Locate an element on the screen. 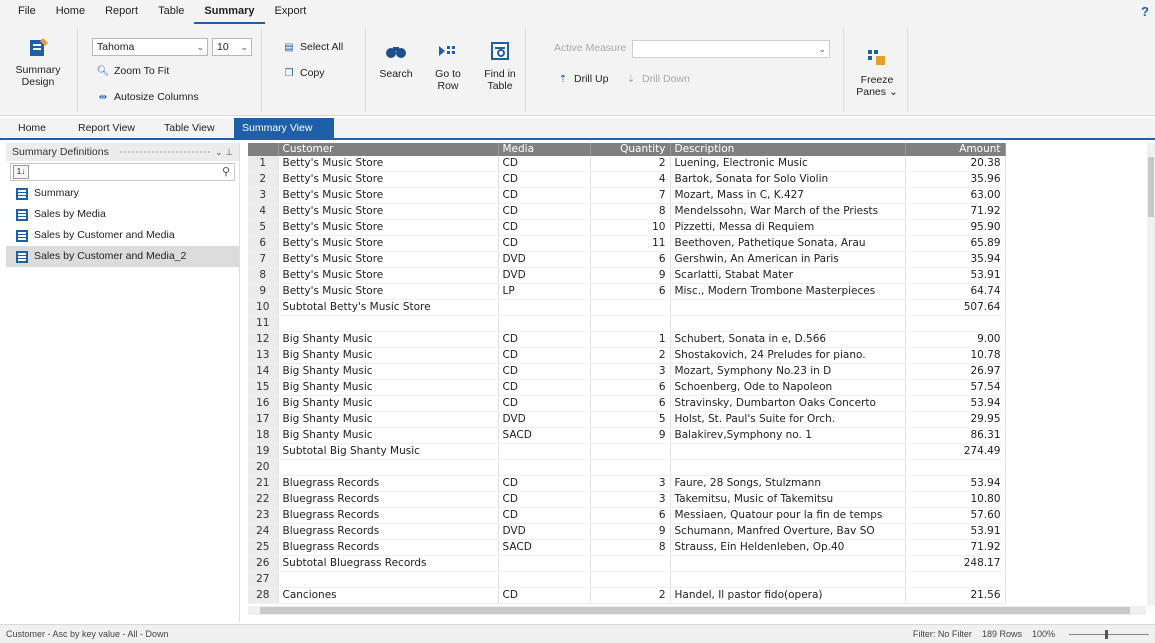  cell-media: SACD is located at coordinates (544, 436).